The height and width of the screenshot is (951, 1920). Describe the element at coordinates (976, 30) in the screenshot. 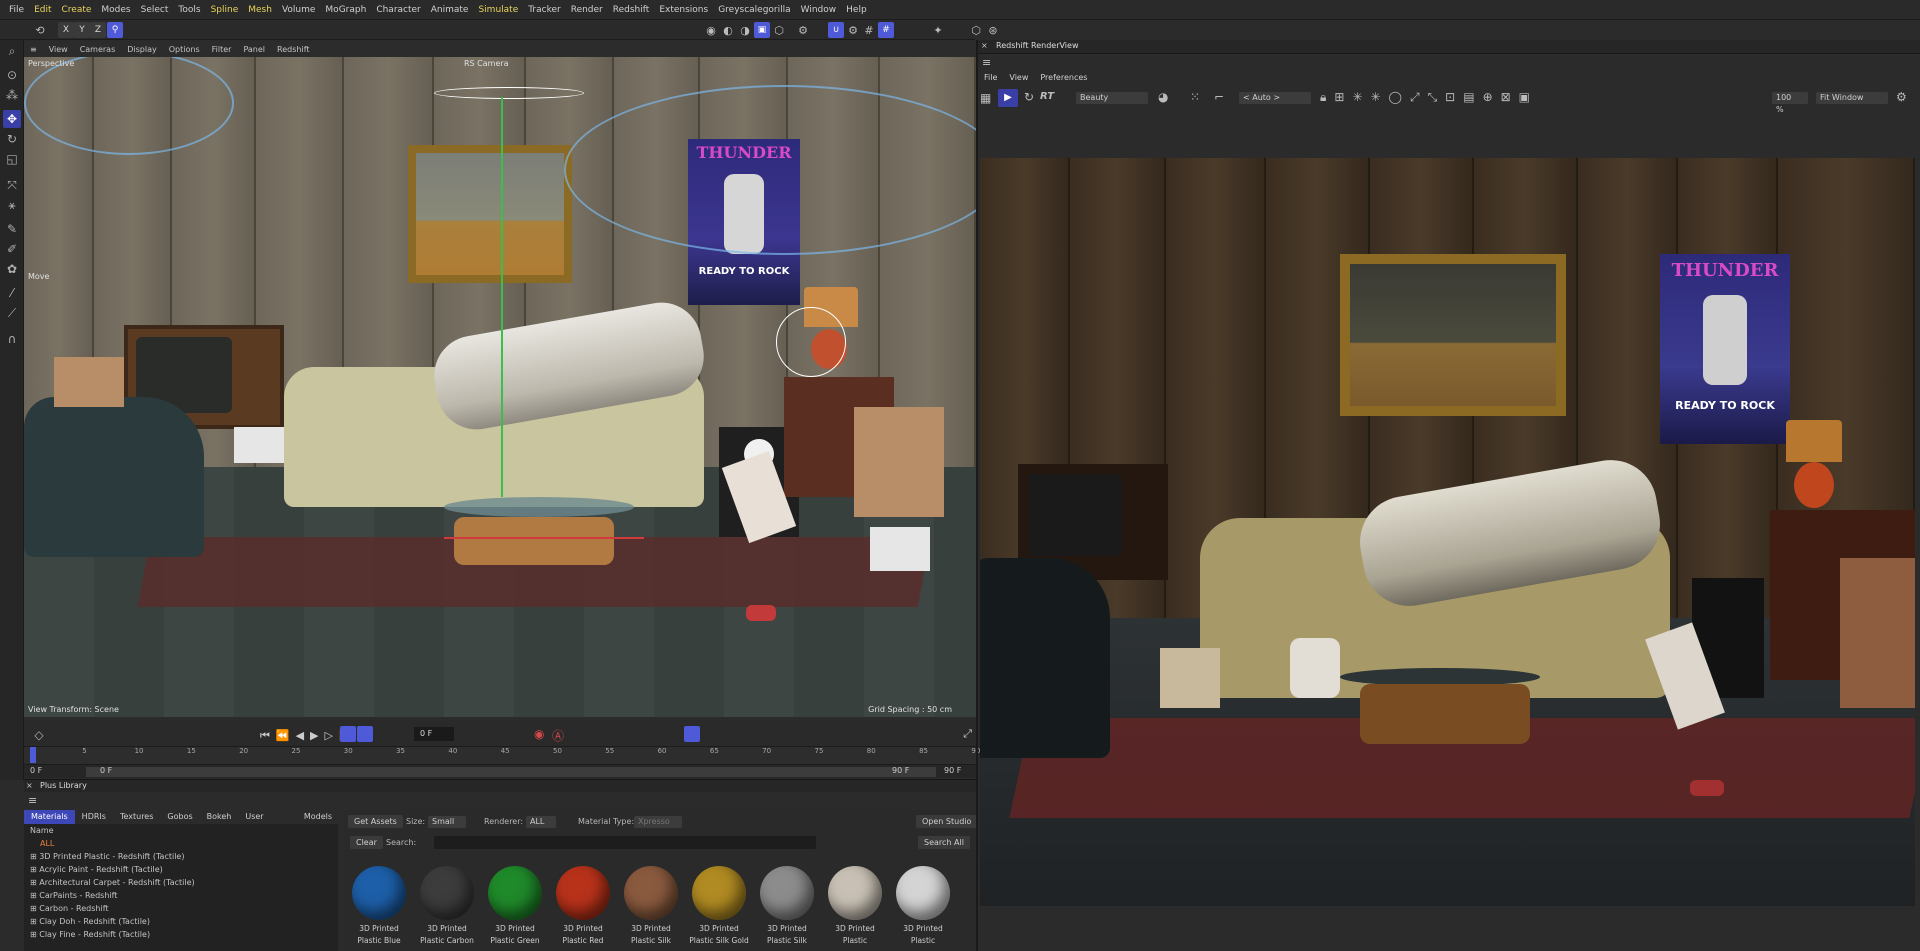

I see `settings-icon: ⬡` at that location.